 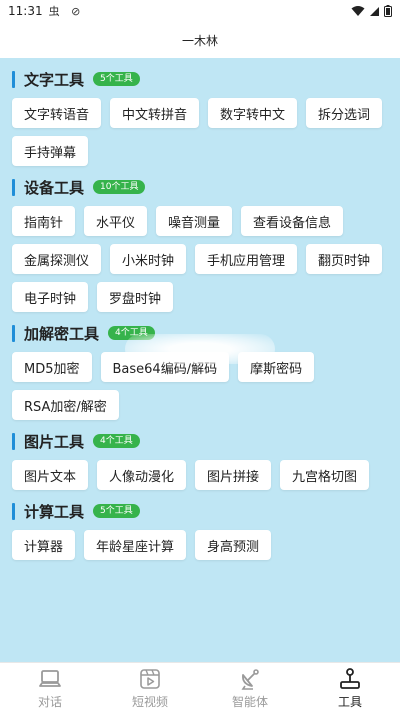 I want to click on tool-chip: 年龄星座计算, so click(x=135, y=545).